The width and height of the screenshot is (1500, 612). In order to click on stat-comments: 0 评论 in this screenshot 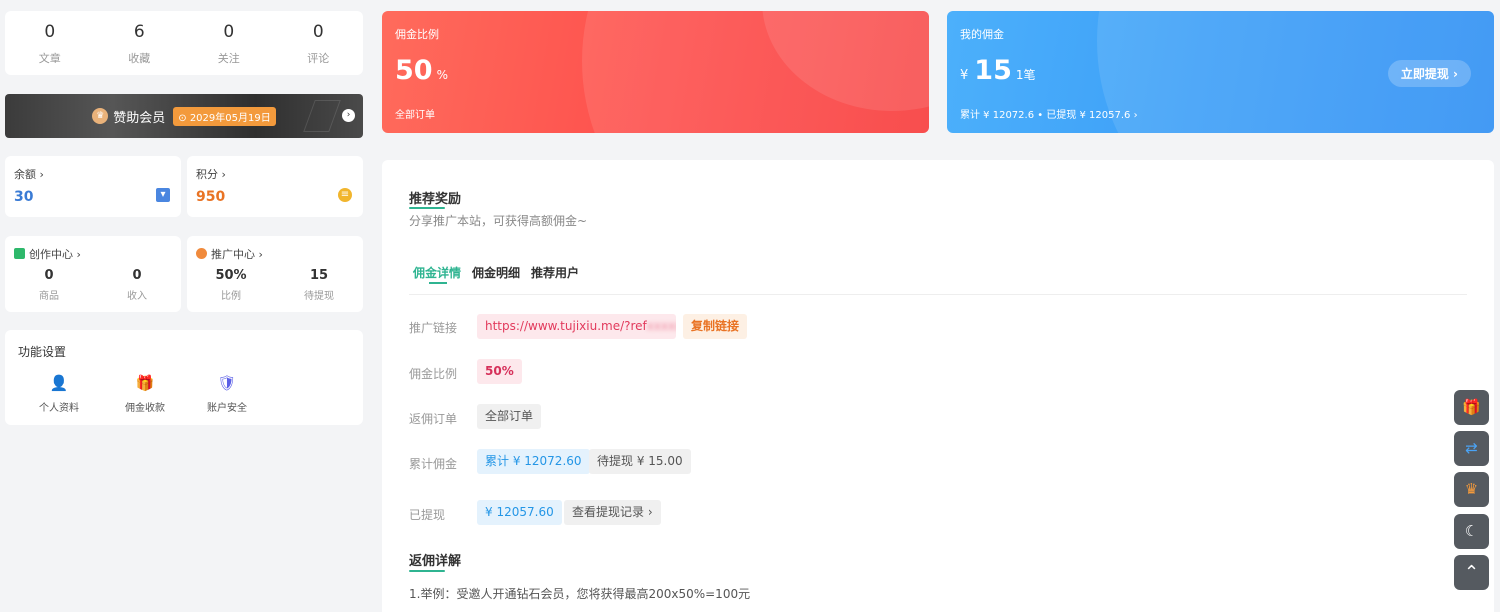, I will do `click(319, 43)`.